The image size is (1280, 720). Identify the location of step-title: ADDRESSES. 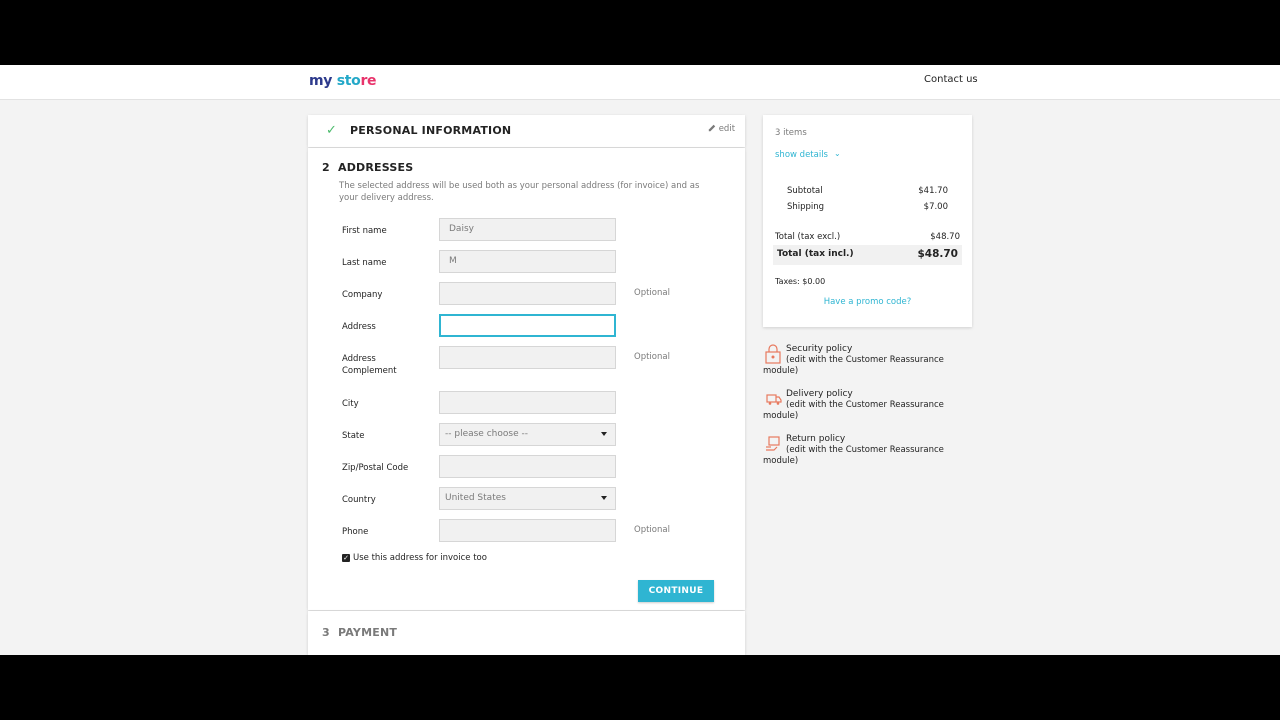
(376, 167).